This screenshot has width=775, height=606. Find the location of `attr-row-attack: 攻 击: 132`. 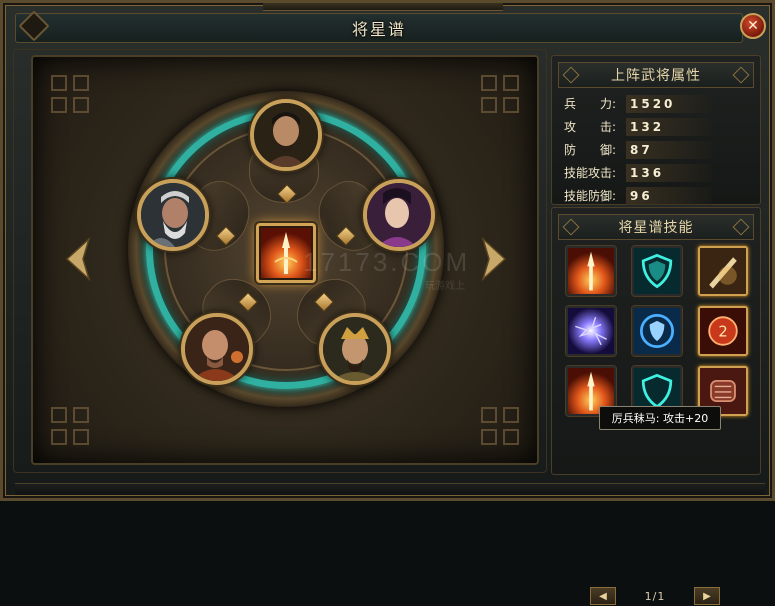

attr-row-attack: 攻 击: 132 is located at coordinates (656, 126).